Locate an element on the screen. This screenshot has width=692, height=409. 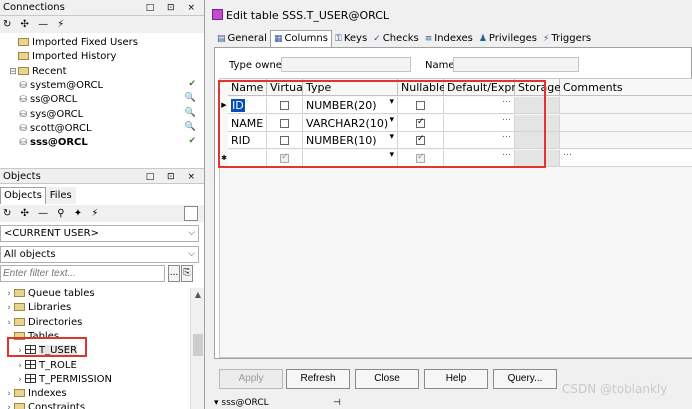
objects-scrollbar: ▲ is located at coordinates (197, 348).